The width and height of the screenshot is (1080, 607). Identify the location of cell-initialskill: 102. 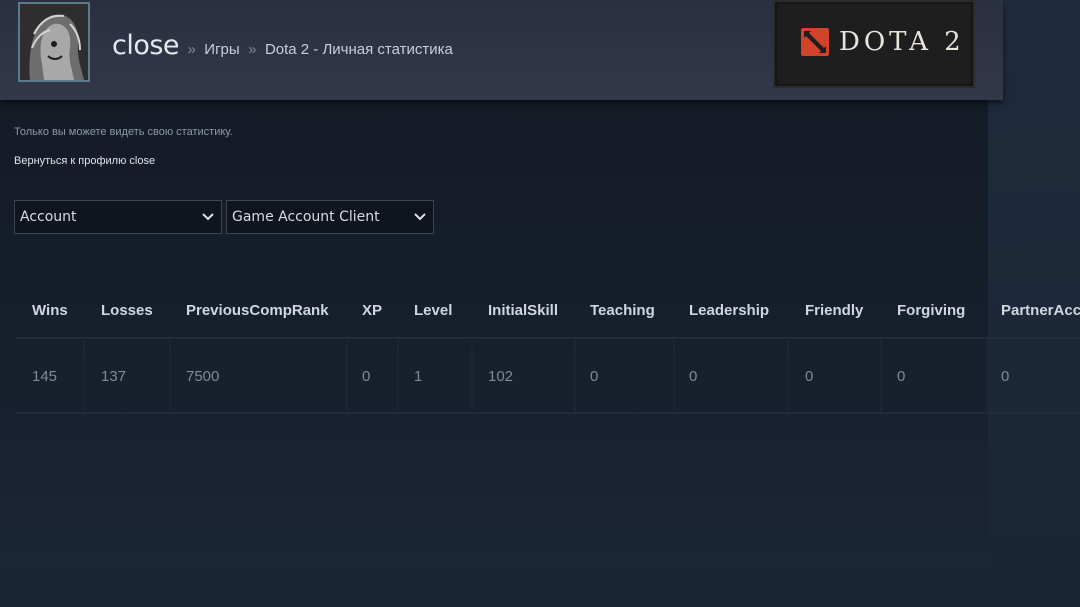
(501, 376).